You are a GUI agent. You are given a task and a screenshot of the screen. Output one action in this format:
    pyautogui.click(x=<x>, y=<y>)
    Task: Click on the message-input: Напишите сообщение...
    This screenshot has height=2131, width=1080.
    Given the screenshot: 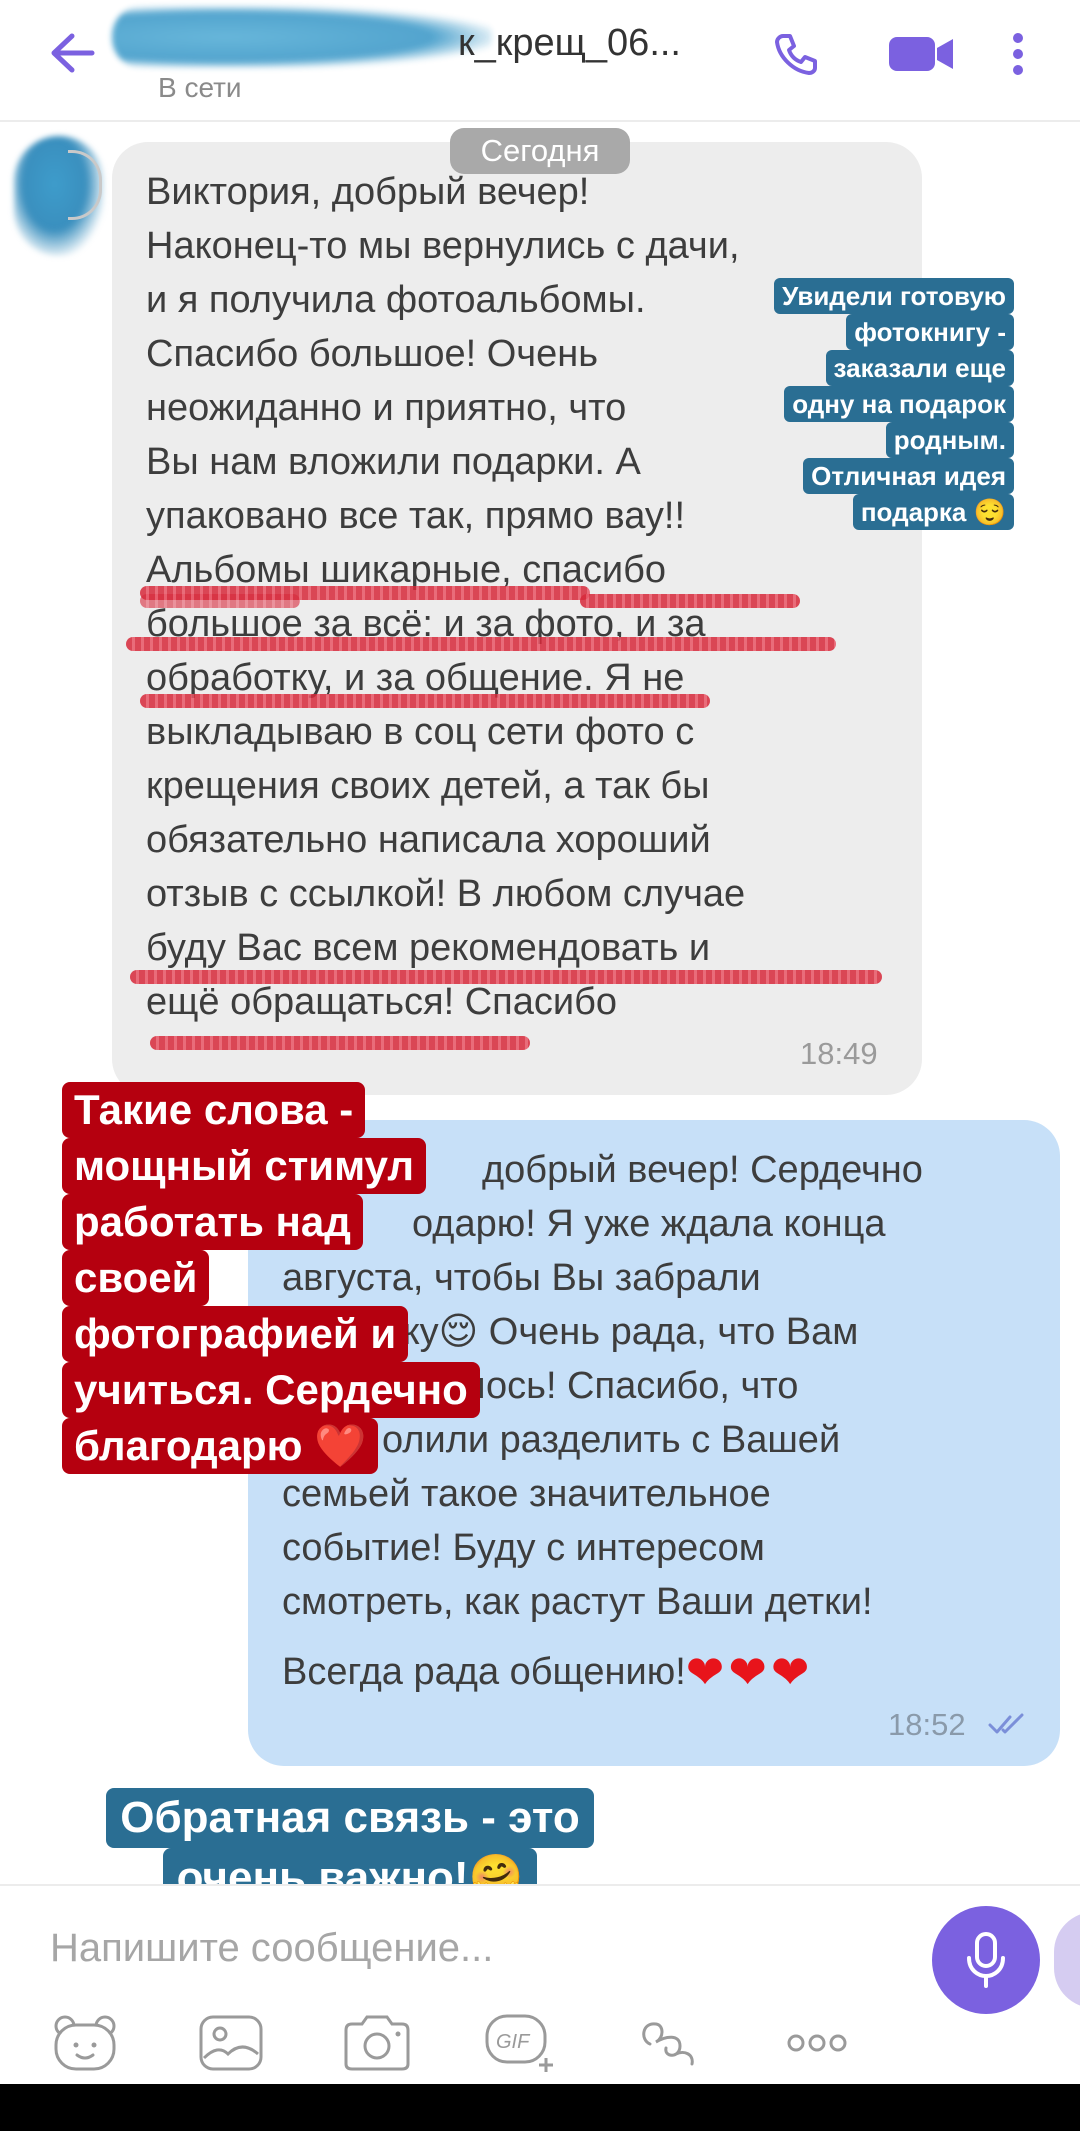 What is the action you would take?
    pyautogui.click(x=271, y=1948)
    